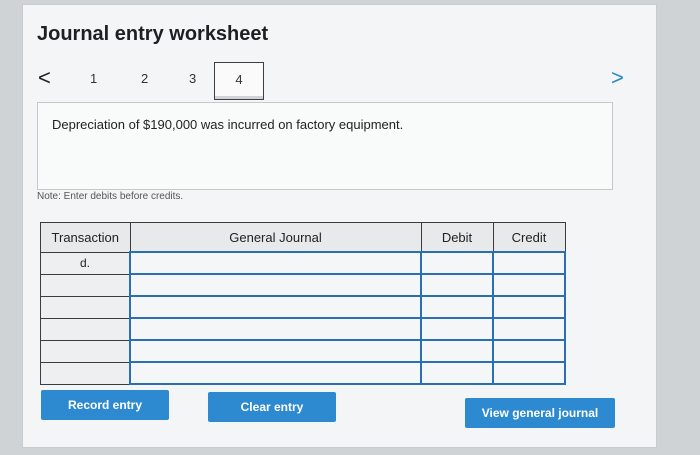 This screenshot has height=455, width=700. Describe the element at coordinates (85, 237) in the screenshot. I see `header-transaction: Transaction` at that location.